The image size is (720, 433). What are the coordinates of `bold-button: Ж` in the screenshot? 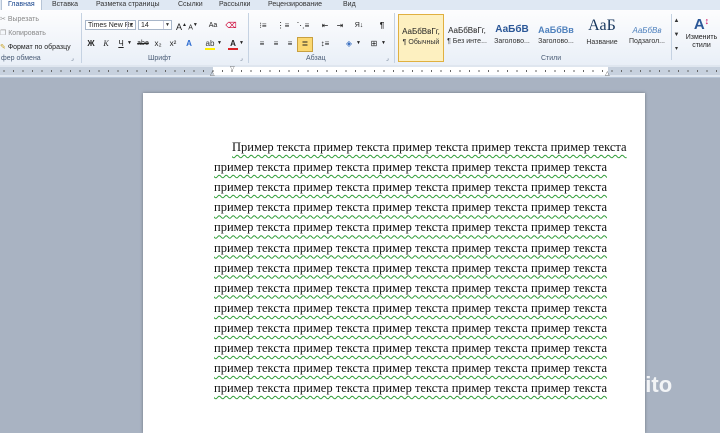 It's located at (91, 43).